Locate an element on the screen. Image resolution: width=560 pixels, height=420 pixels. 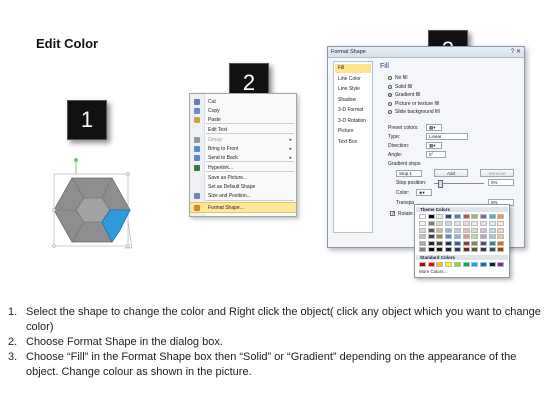
category-item: Line Style is located at coordinates (353, 89).